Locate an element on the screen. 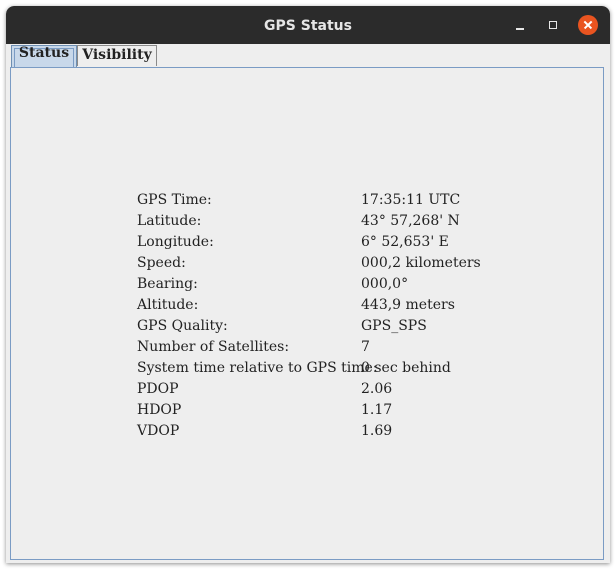 The image size is (616, 569). latitude-value: 43° 57,268' N is located at coordinates (410, 221).